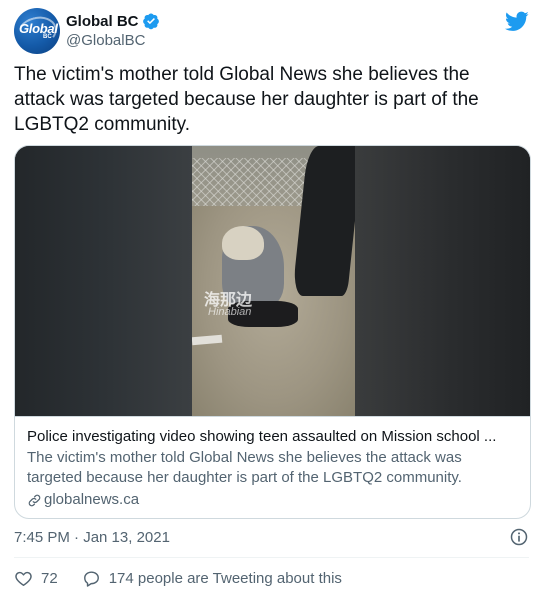 The width and height of the screenshot is (543, 596). Describe the element at coordinates (150, 21) in the screenshot. I see `verified-badge-icon` at that location.